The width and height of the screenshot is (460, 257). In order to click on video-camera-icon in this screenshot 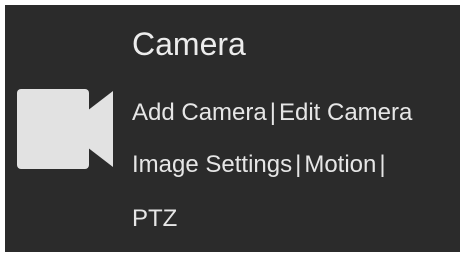, I will do `click(67, 129)`.